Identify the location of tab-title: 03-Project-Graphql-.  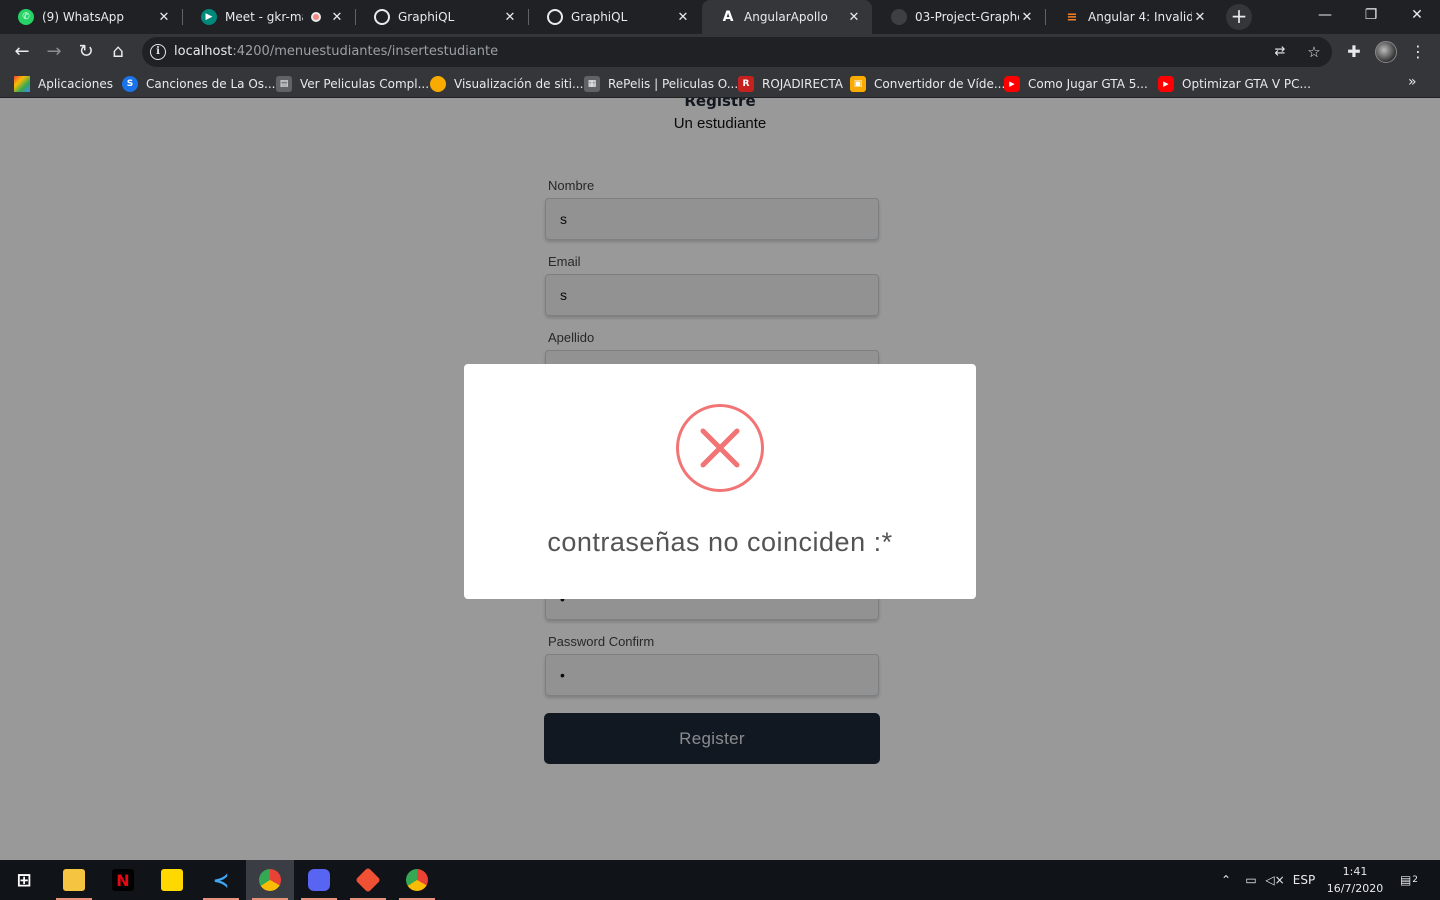
(967, 17).